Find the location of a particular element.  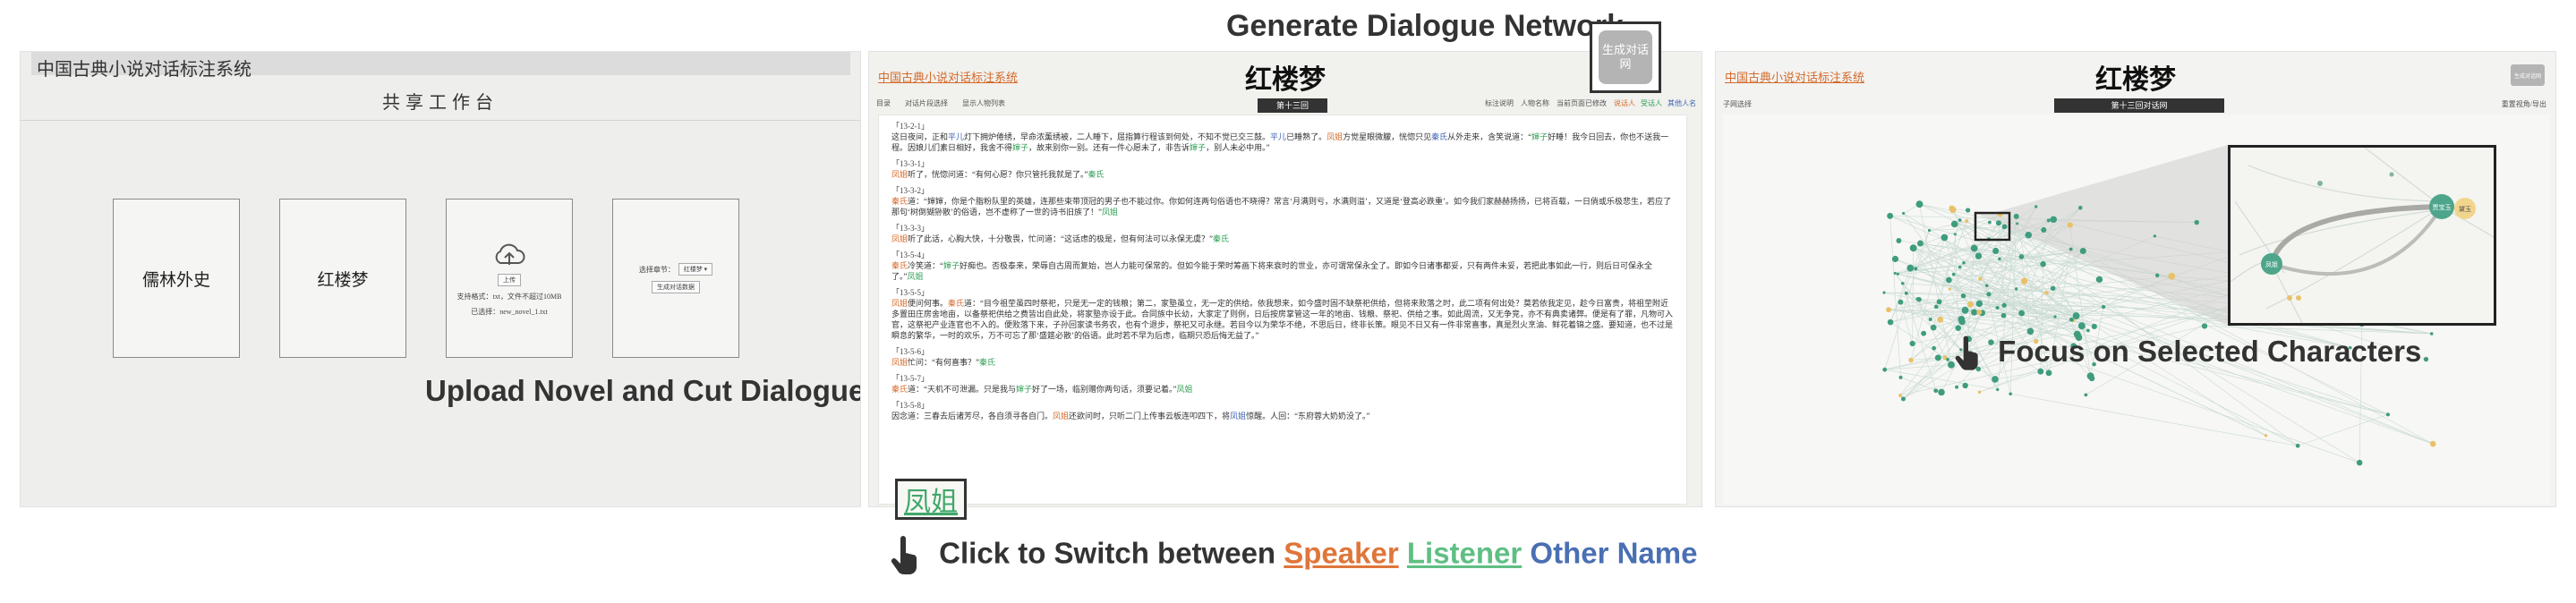

tool-segment-select: 对话片段选择 is located at coordinates (926, 103).